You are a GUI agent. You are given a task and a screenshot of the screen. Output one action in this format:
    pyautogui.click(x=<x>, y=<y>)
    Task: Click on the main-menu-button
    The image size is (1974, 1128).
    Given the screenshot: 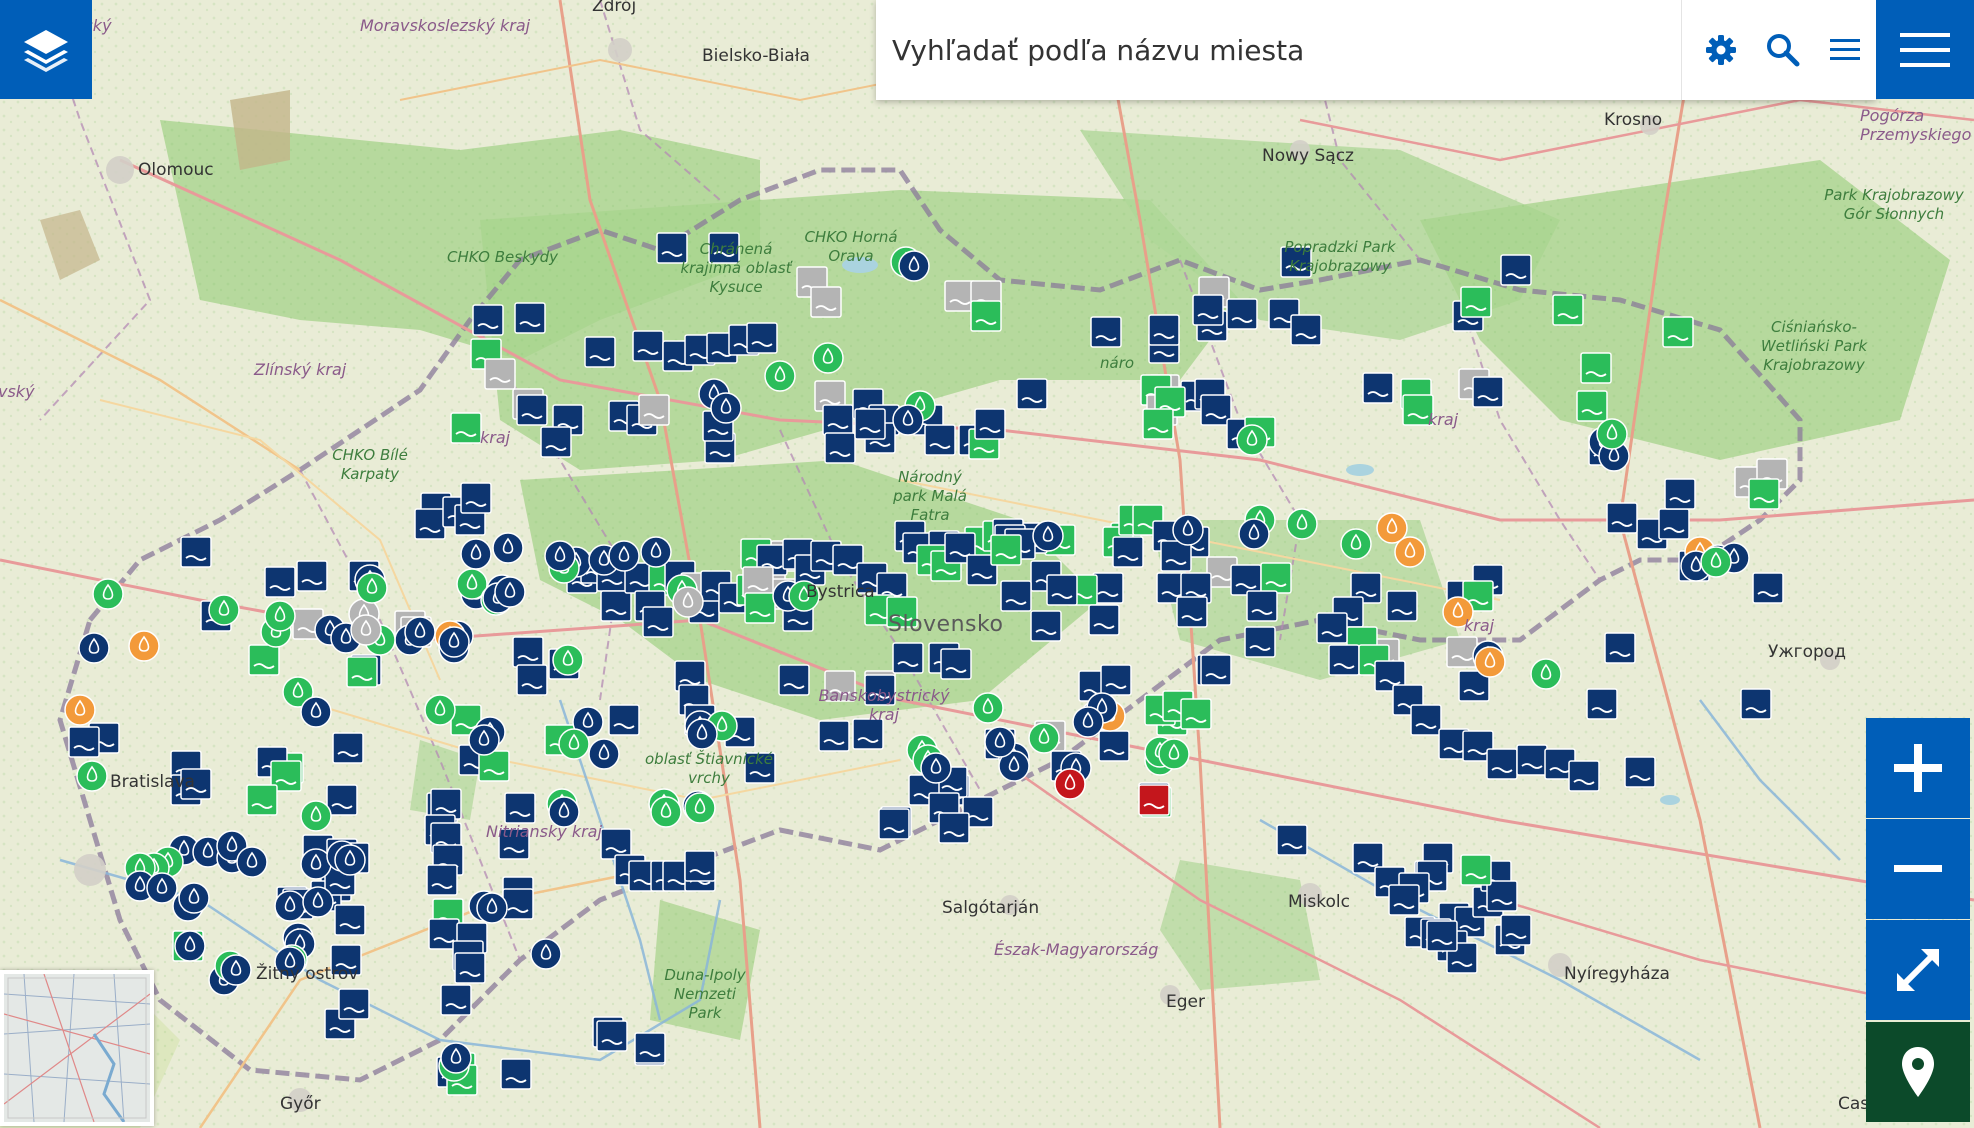 What is the action you would take?
    pyautogui.click(x=1925, y=49)
    